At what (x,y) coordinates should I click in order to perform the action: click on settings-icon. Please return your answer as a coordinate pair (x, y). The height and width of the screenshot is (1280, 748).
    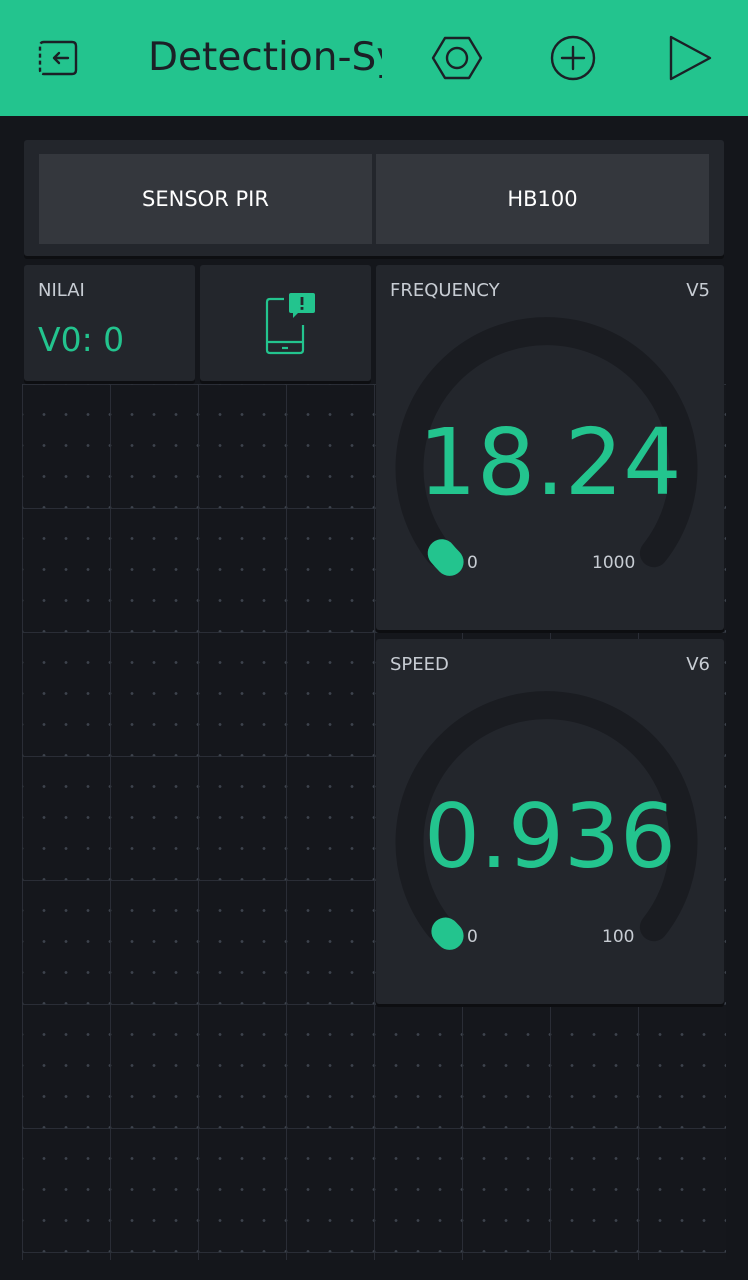
    Looking at the image, I should click on (457, 58).